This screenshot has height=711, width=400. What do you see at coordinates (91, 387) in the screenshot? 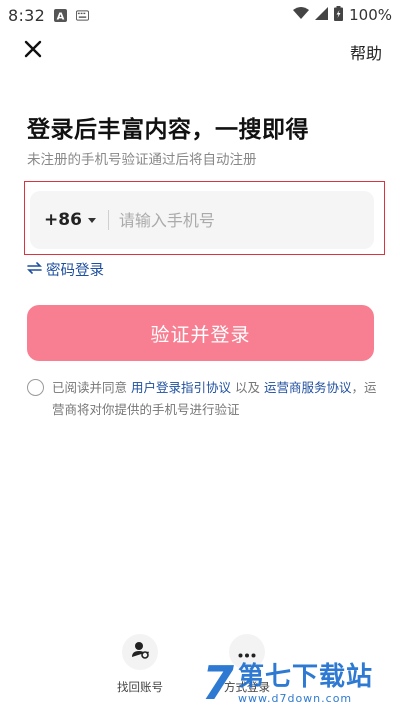
I see `agreement-prefix: 已阅读并同意` at bounding box center [91, 387].